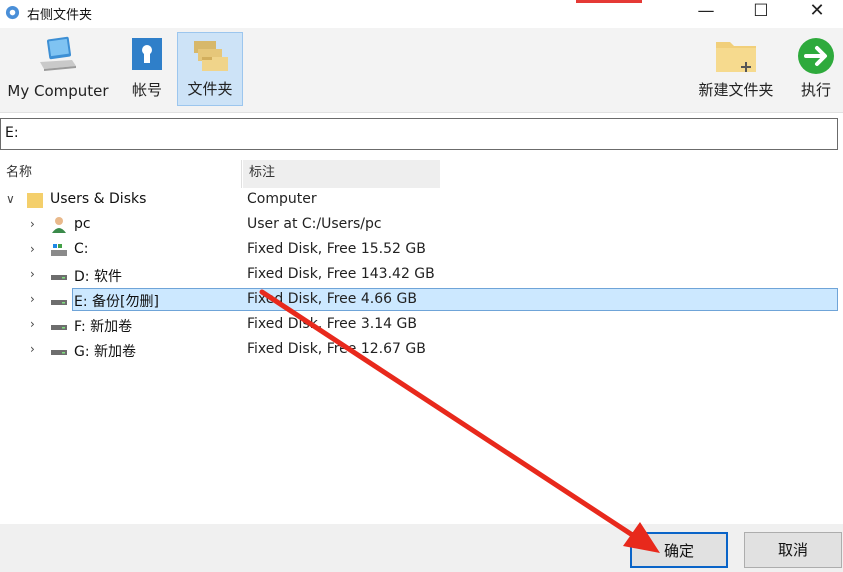  Describe the element at coordinates (421, 548) in the screenshot. I see `dialog-footer: 确定 取消` at that location.